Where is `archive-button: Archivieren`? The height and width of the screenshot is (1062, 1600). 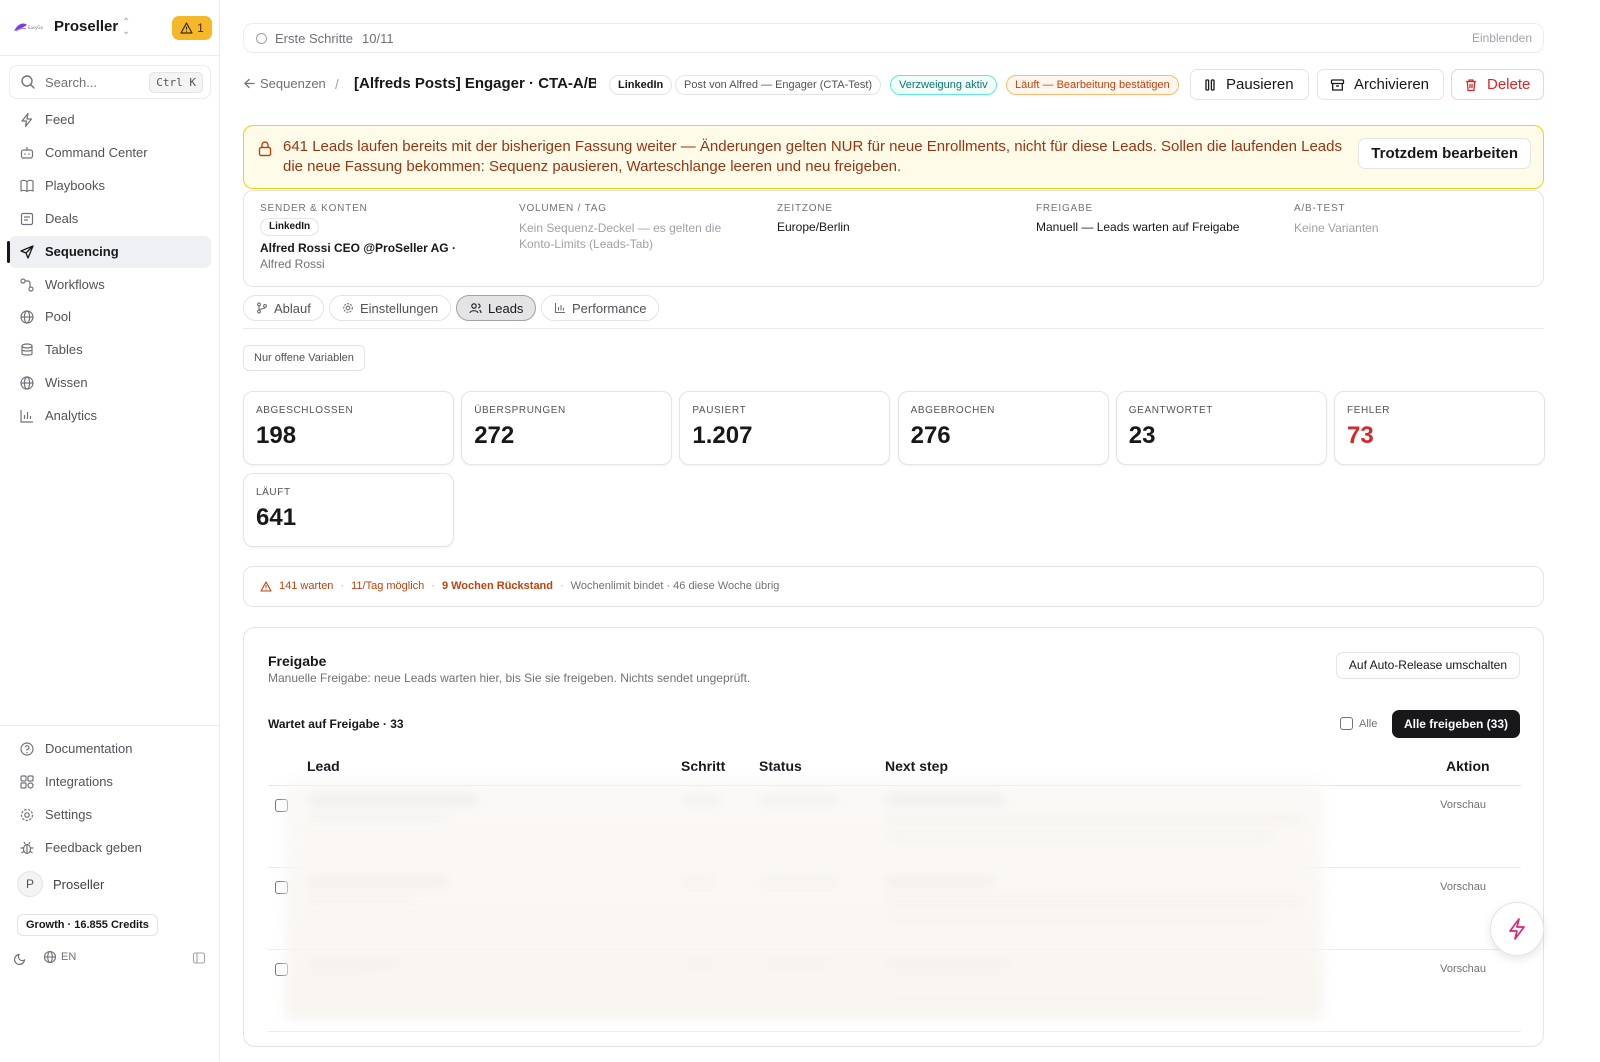 archive-button: Archivieren is located at coordinates (1380, 84).